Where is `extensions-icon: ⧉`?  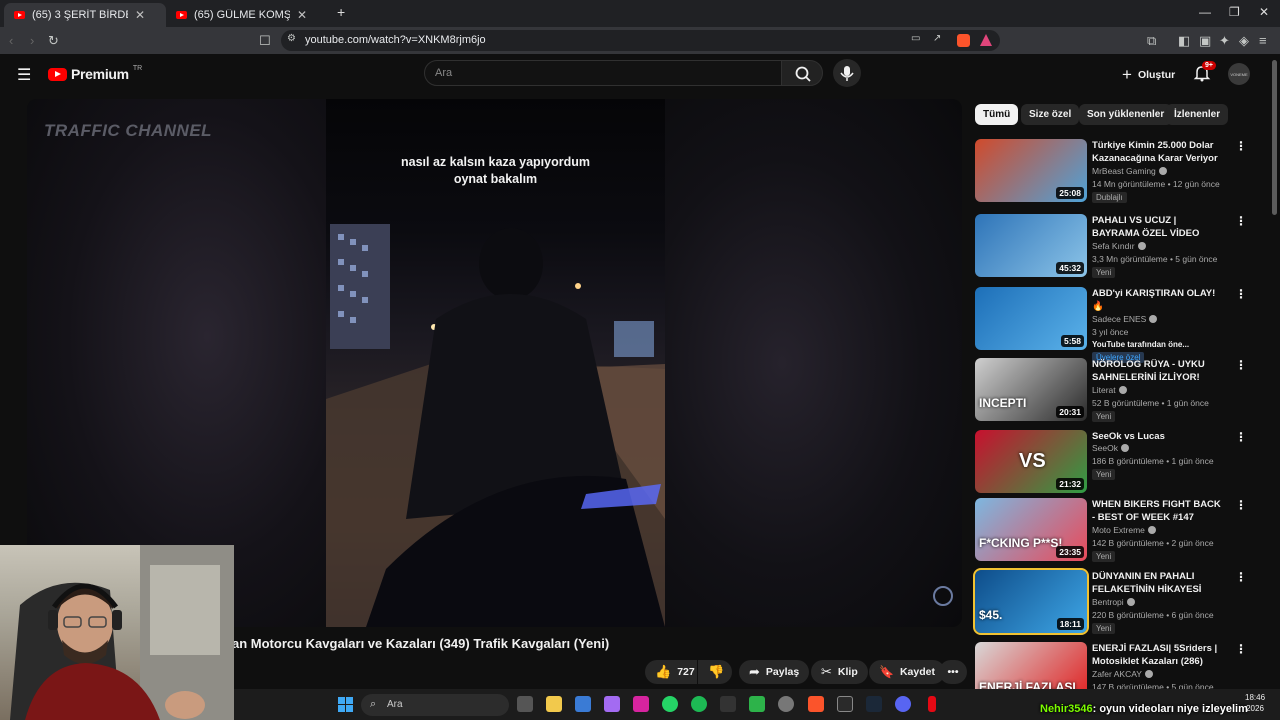
extensions-icon: ⧉ is located at coordinates (1151, 41).